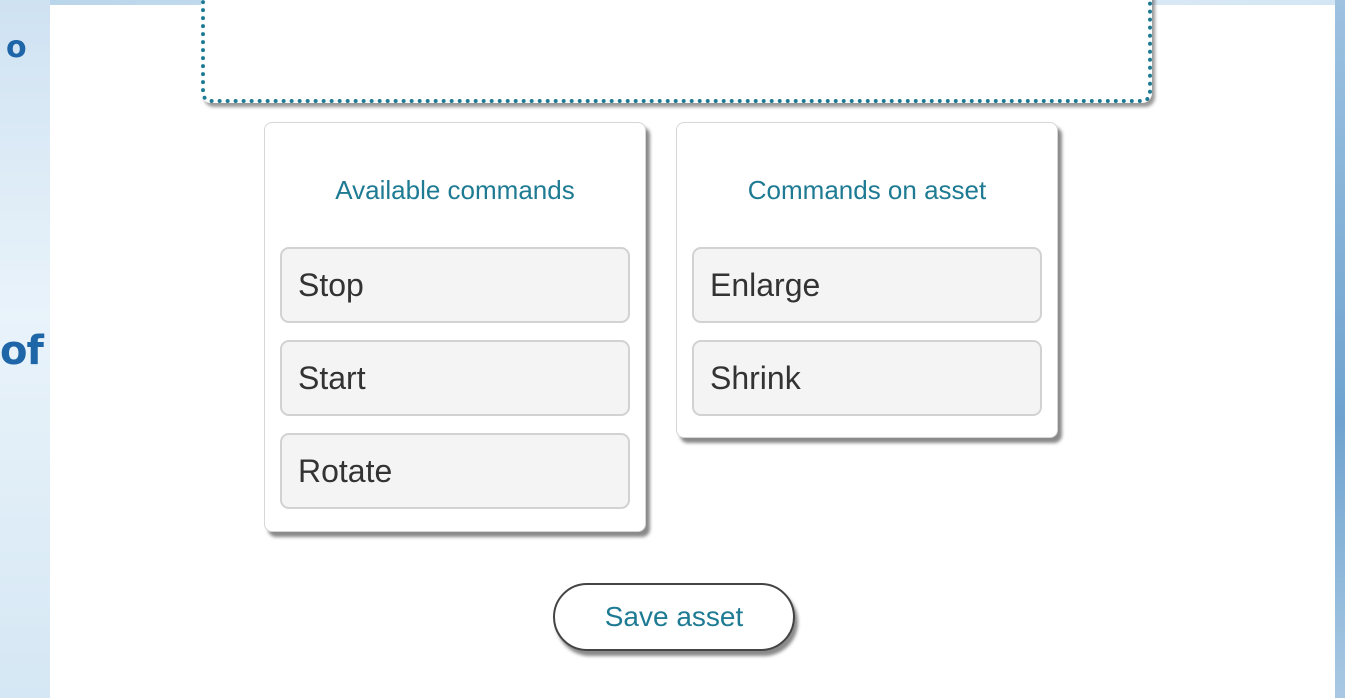 The image size is (1345, 698). What do you see at coordinates (455, 285) in the screenshot?
I see `command-item-stop: Stop` at bounding box center [455, 285].